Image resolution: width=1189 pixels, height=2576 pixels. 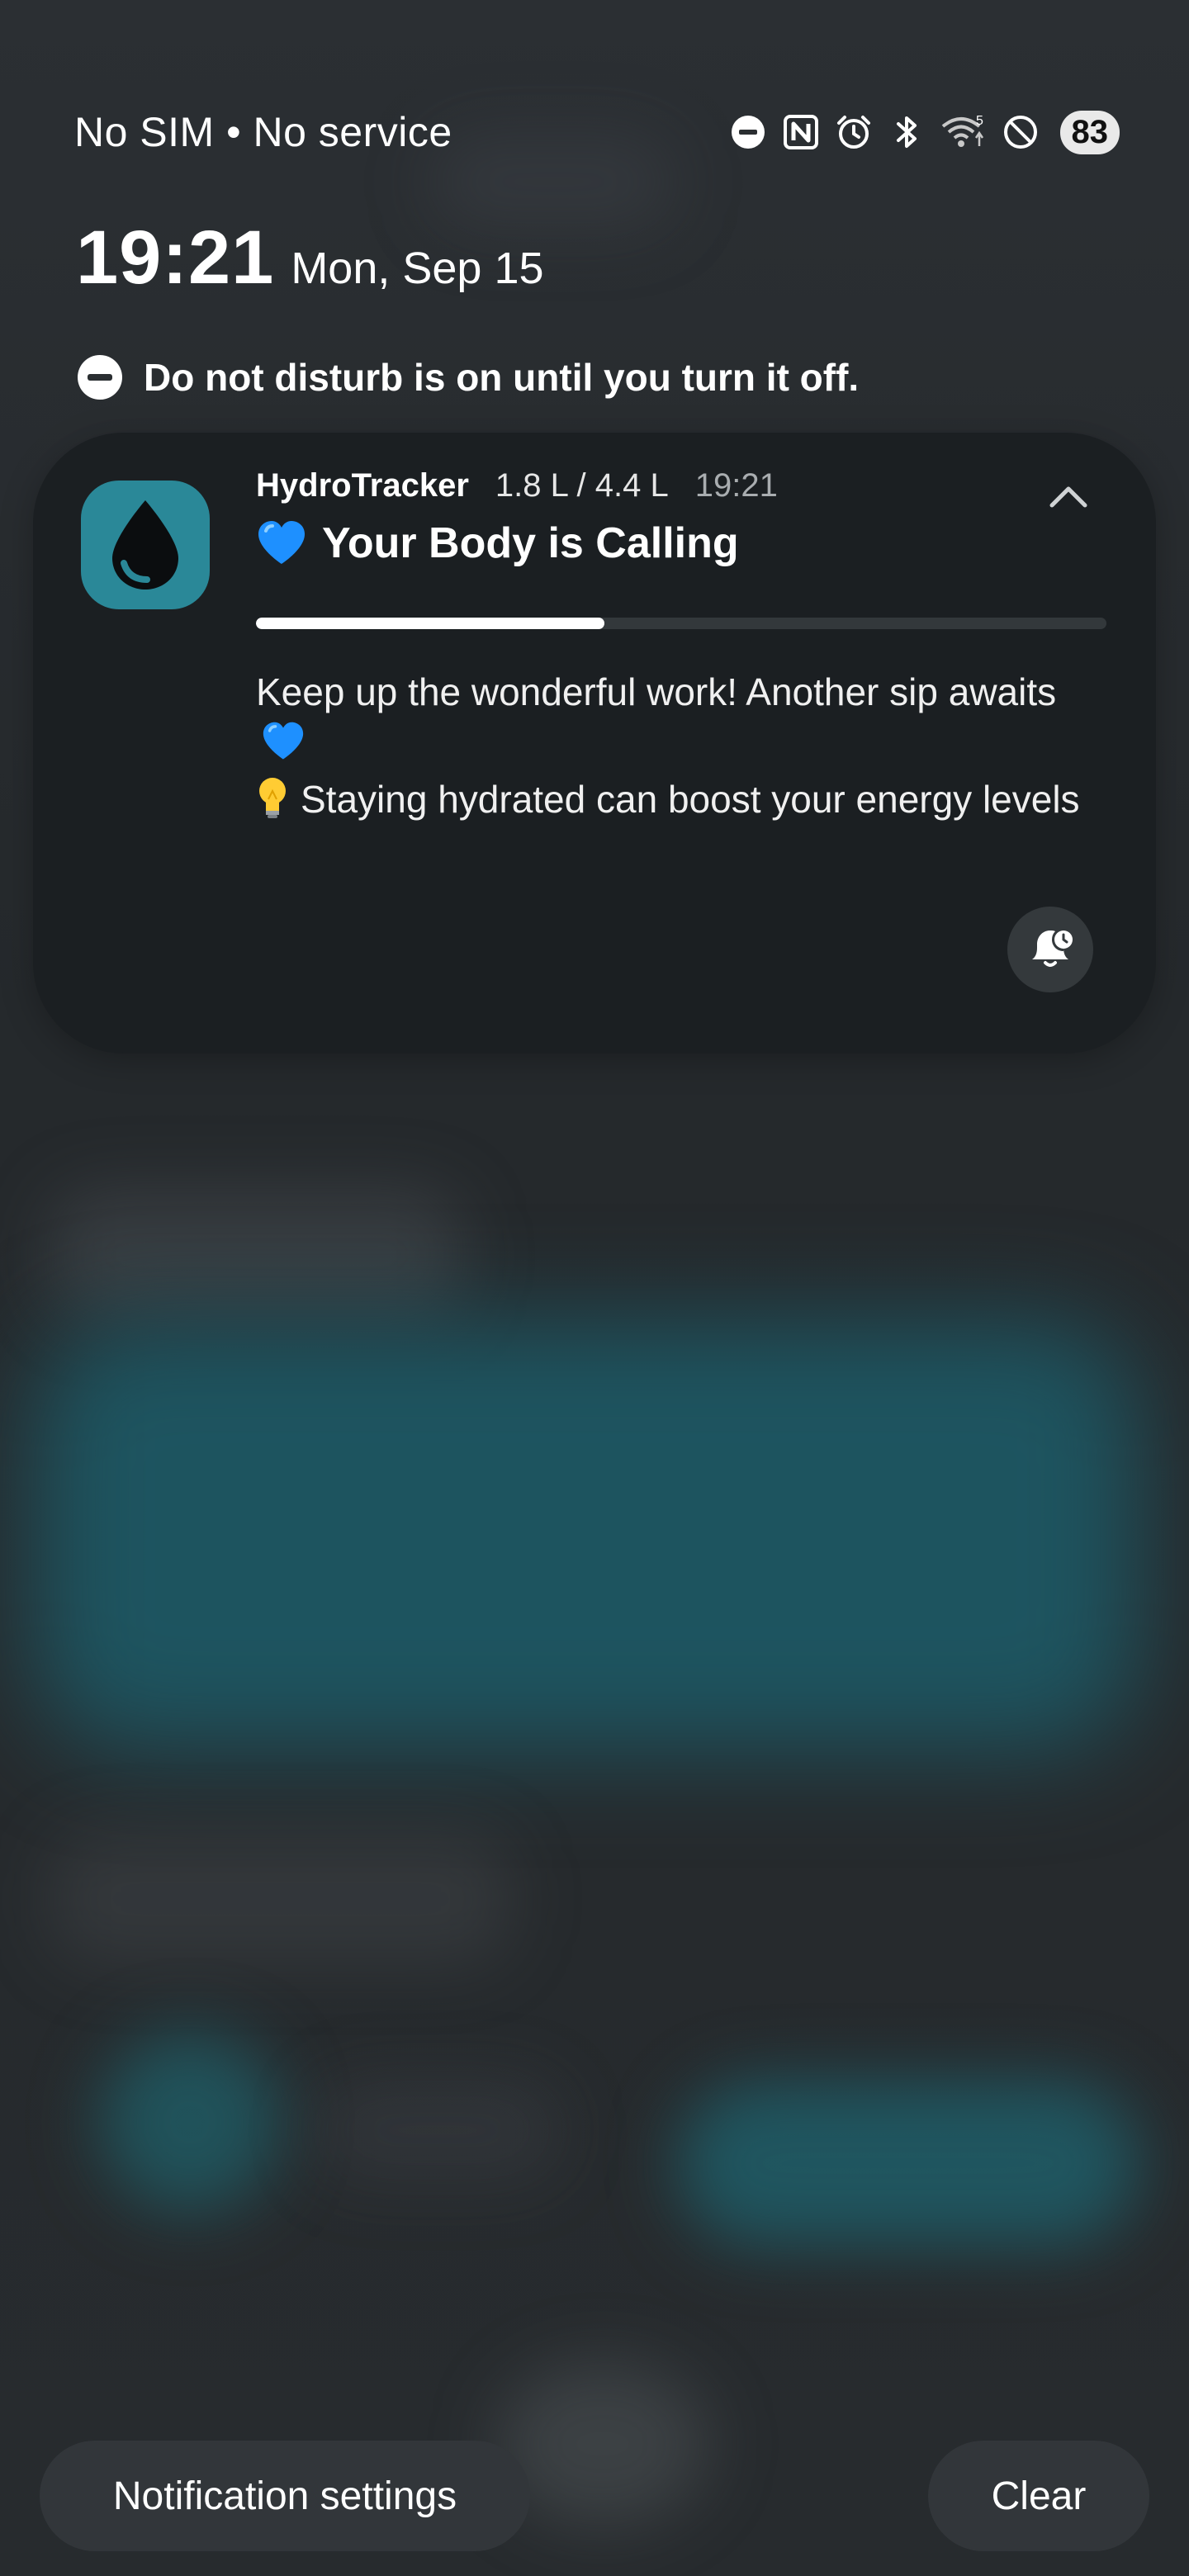 What do you see at coordinates (145, 545) in the screenshot?
I see `water-drop-icon` at bounding box center [145, 545].